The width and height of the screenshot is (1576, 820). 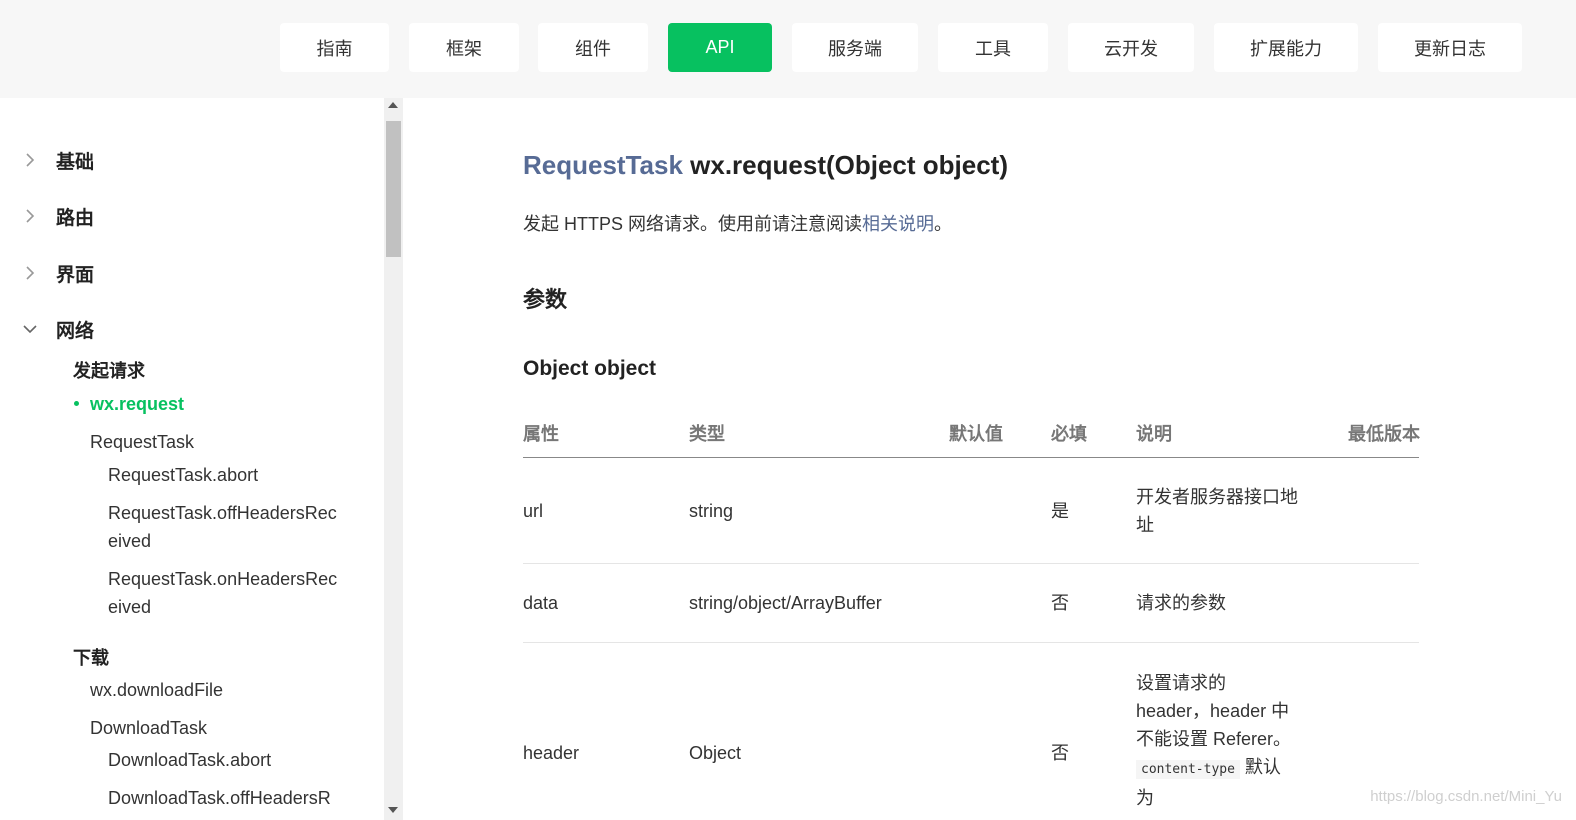 I want to click on sidebar-heading-download: 下载, so click(x=91, y=658).